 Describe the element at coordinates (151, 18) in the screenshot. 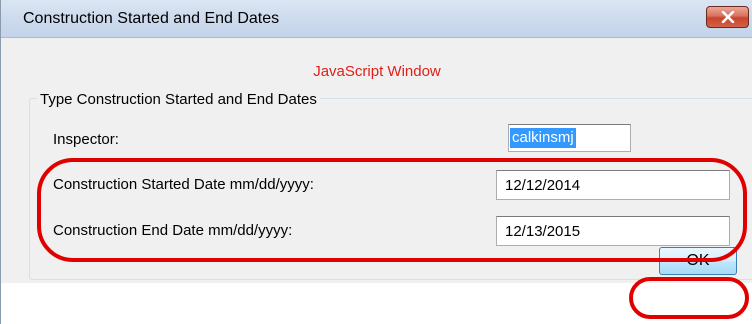

I see `window-title: Construction Started and End Dates` at that location.